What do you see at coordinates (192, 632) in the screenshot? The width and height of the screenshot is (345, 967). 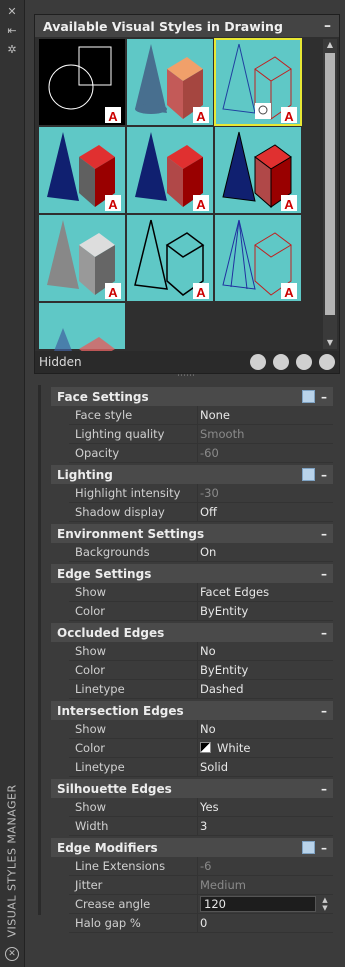 I see `section-header: Occluded Edges –` at bounding box center [192, 632].